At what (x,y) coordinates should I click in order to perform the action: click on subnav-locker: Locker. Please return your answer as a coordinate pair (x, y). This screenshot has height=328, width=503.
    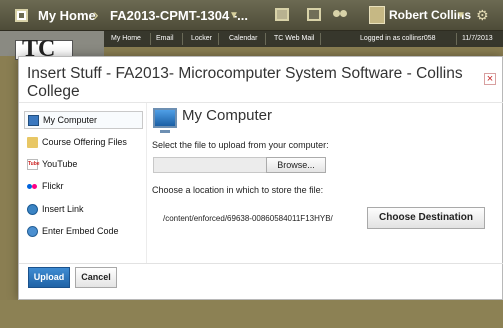
    Looking at the image, I should click on (201, 38).